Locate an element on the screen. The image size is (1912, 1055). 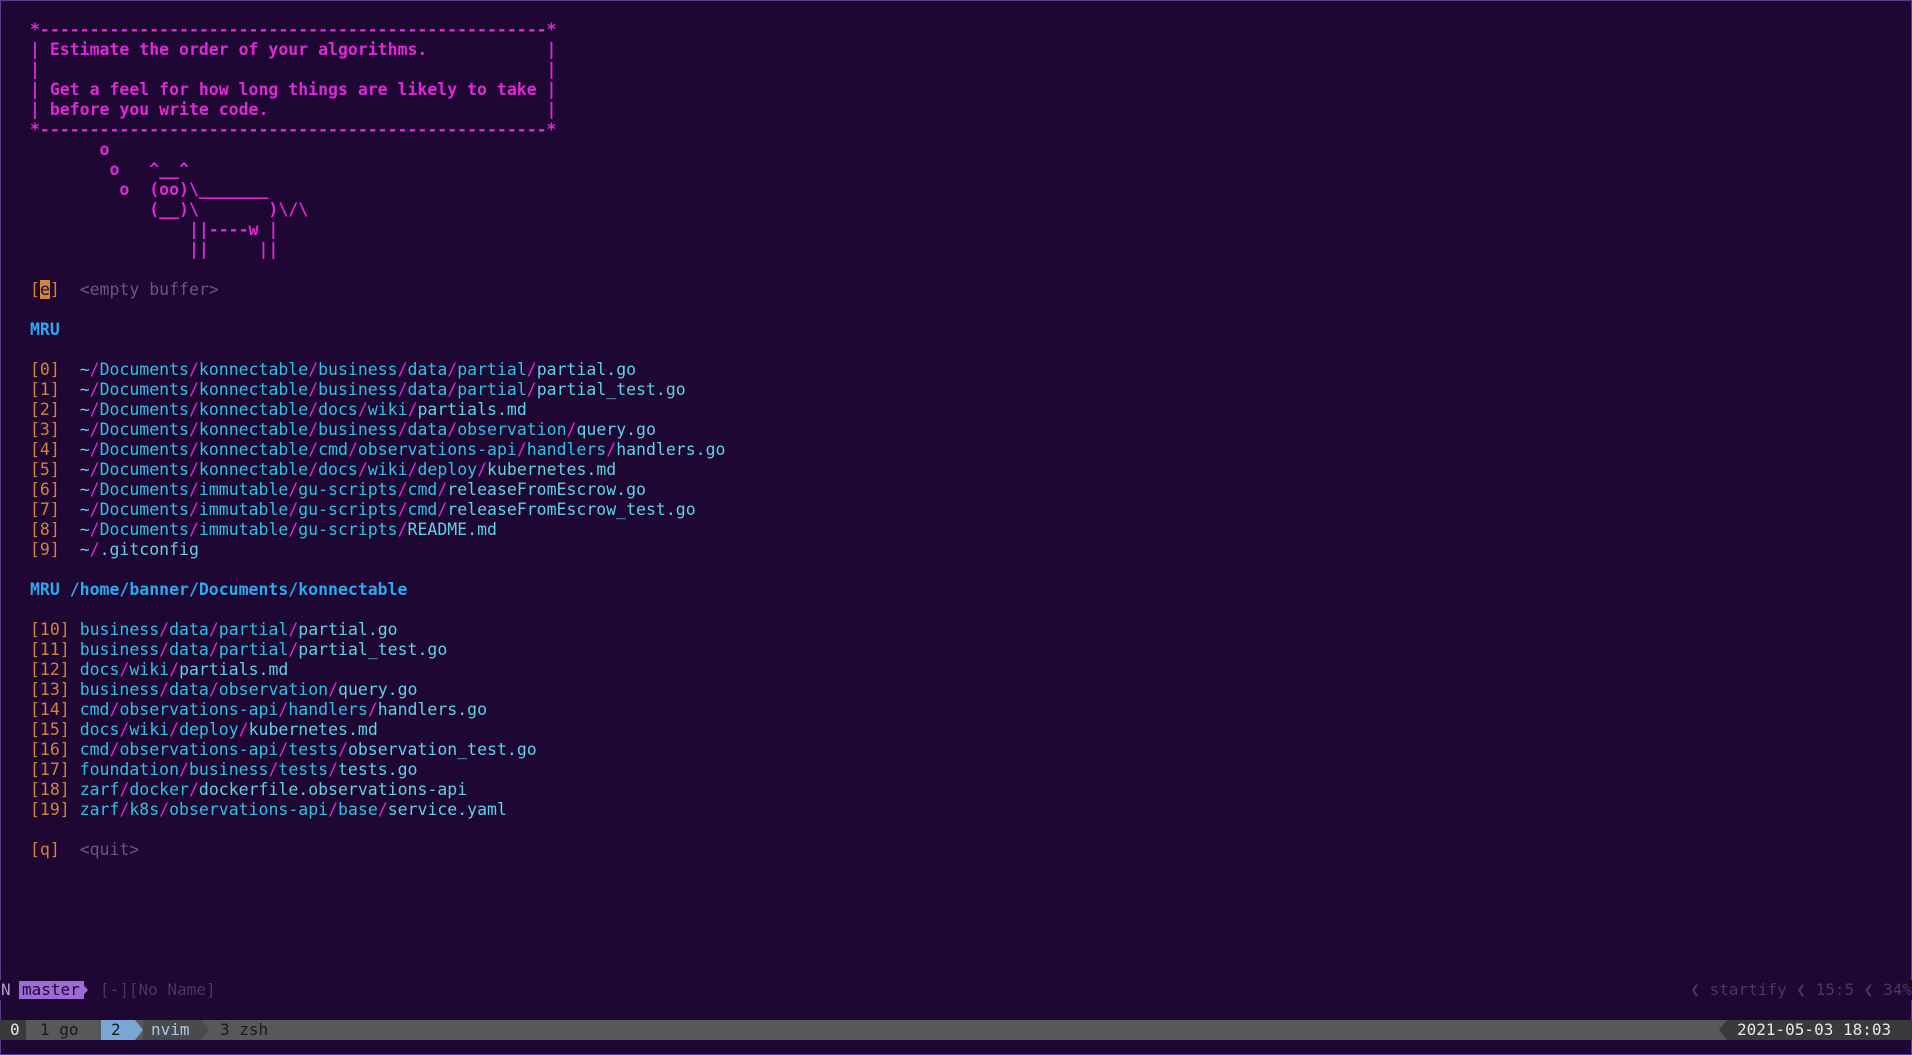
entry-key: [9] is located at coordinates (45, 549).